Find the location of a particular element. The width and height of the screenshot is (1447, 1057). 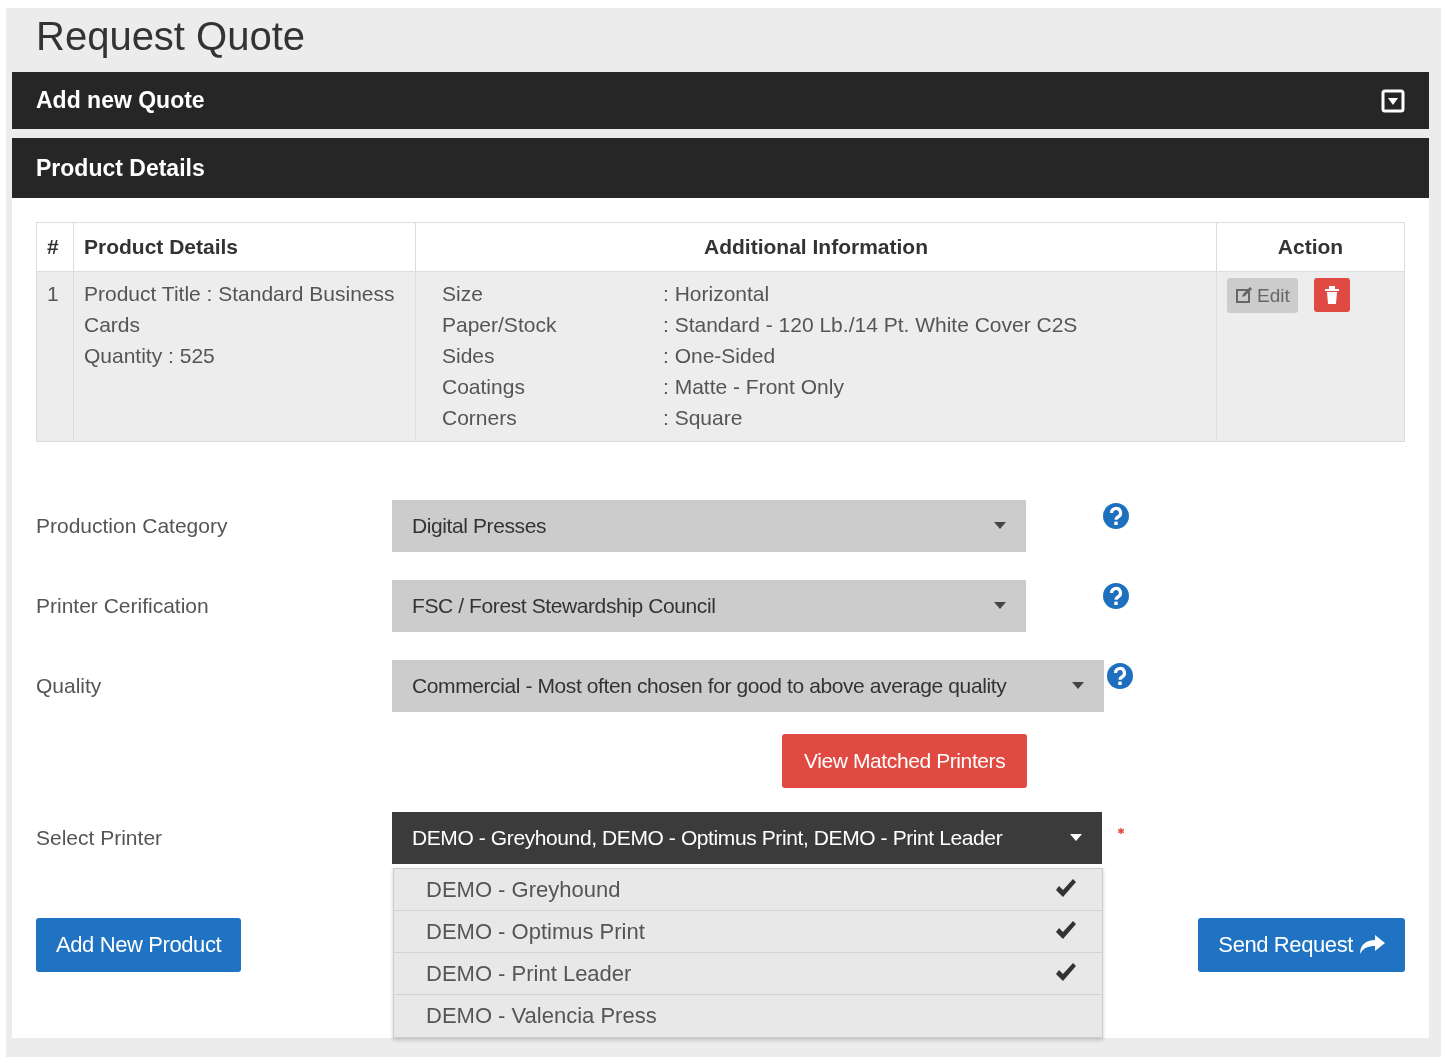

dropdown-option: DEMO - Greyhound is located at coordinates (748, 889).